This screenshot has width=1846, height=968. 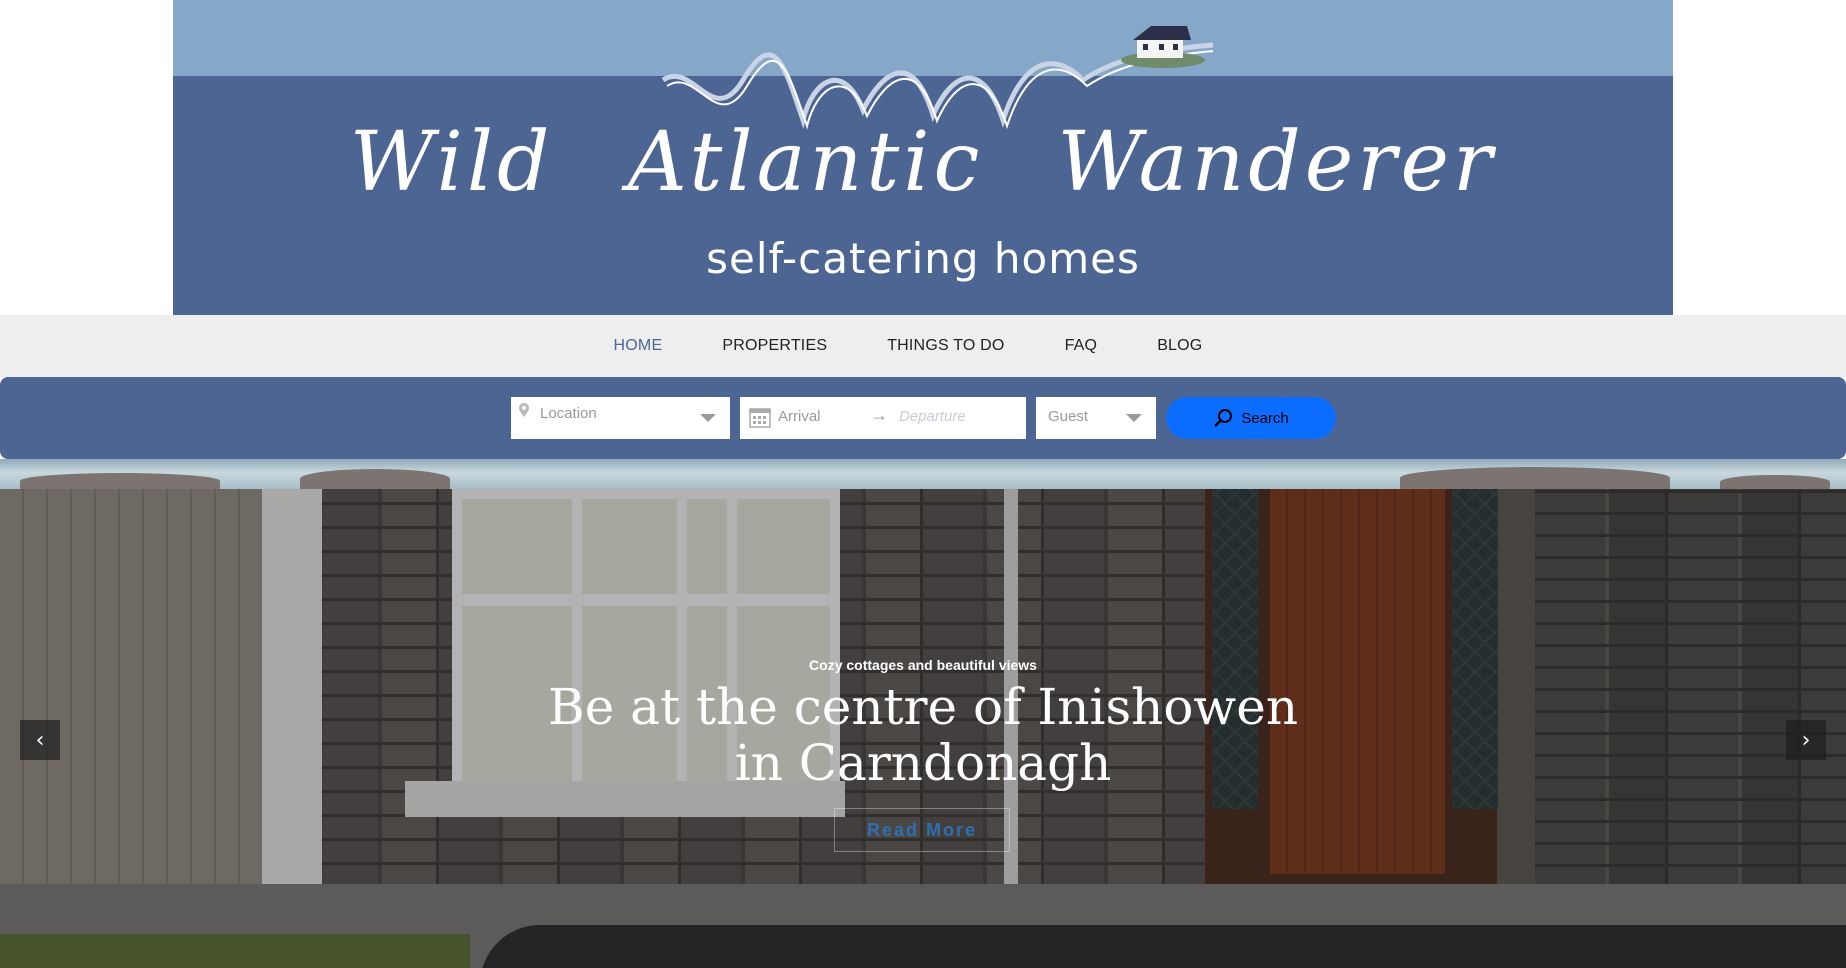 I want to click on search-button: Search, so click(x=1251, y=418).